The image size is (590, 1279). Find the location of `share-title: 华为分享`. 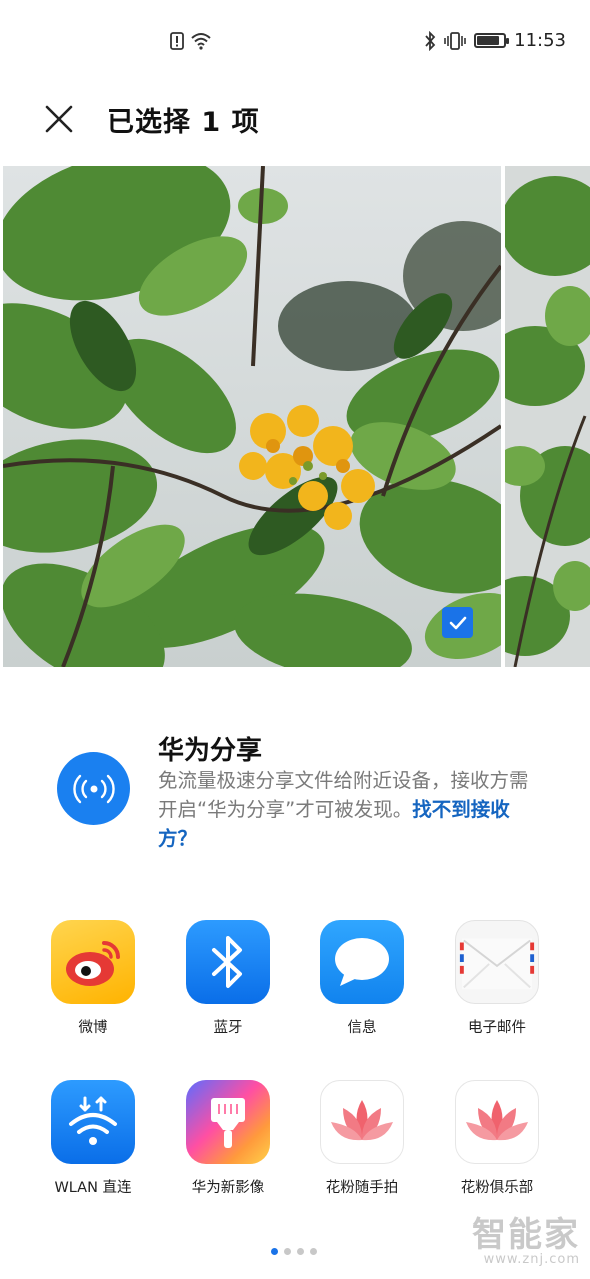

share-title: 华为分享 is located at coordinates (210, 751).